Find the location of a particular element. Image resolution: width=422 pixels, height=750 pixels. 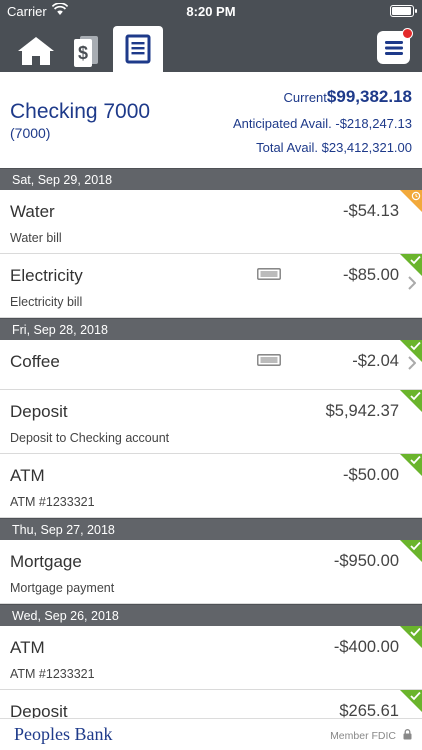

chevron-right-icon is located at coordinates (412, 283).